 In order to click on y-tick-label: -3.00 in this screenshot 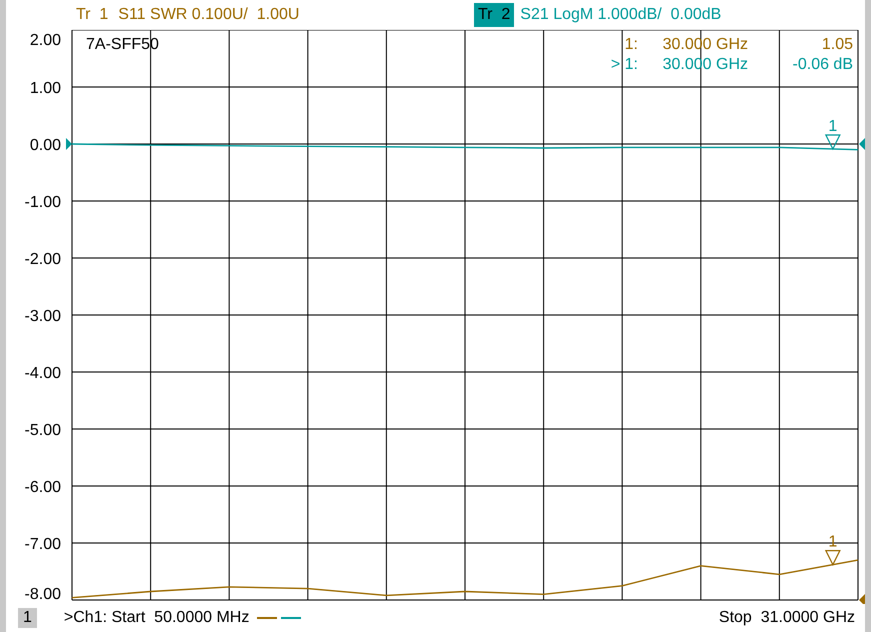, I will do `click(42, 316)`.